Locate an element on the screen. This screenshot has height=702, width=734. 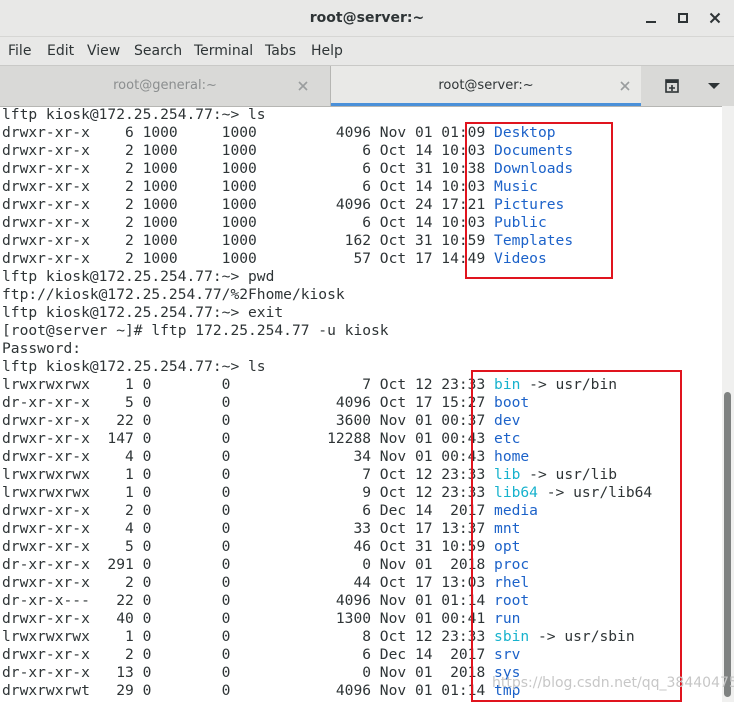
file-name: home is located at coordinates (512, 456).